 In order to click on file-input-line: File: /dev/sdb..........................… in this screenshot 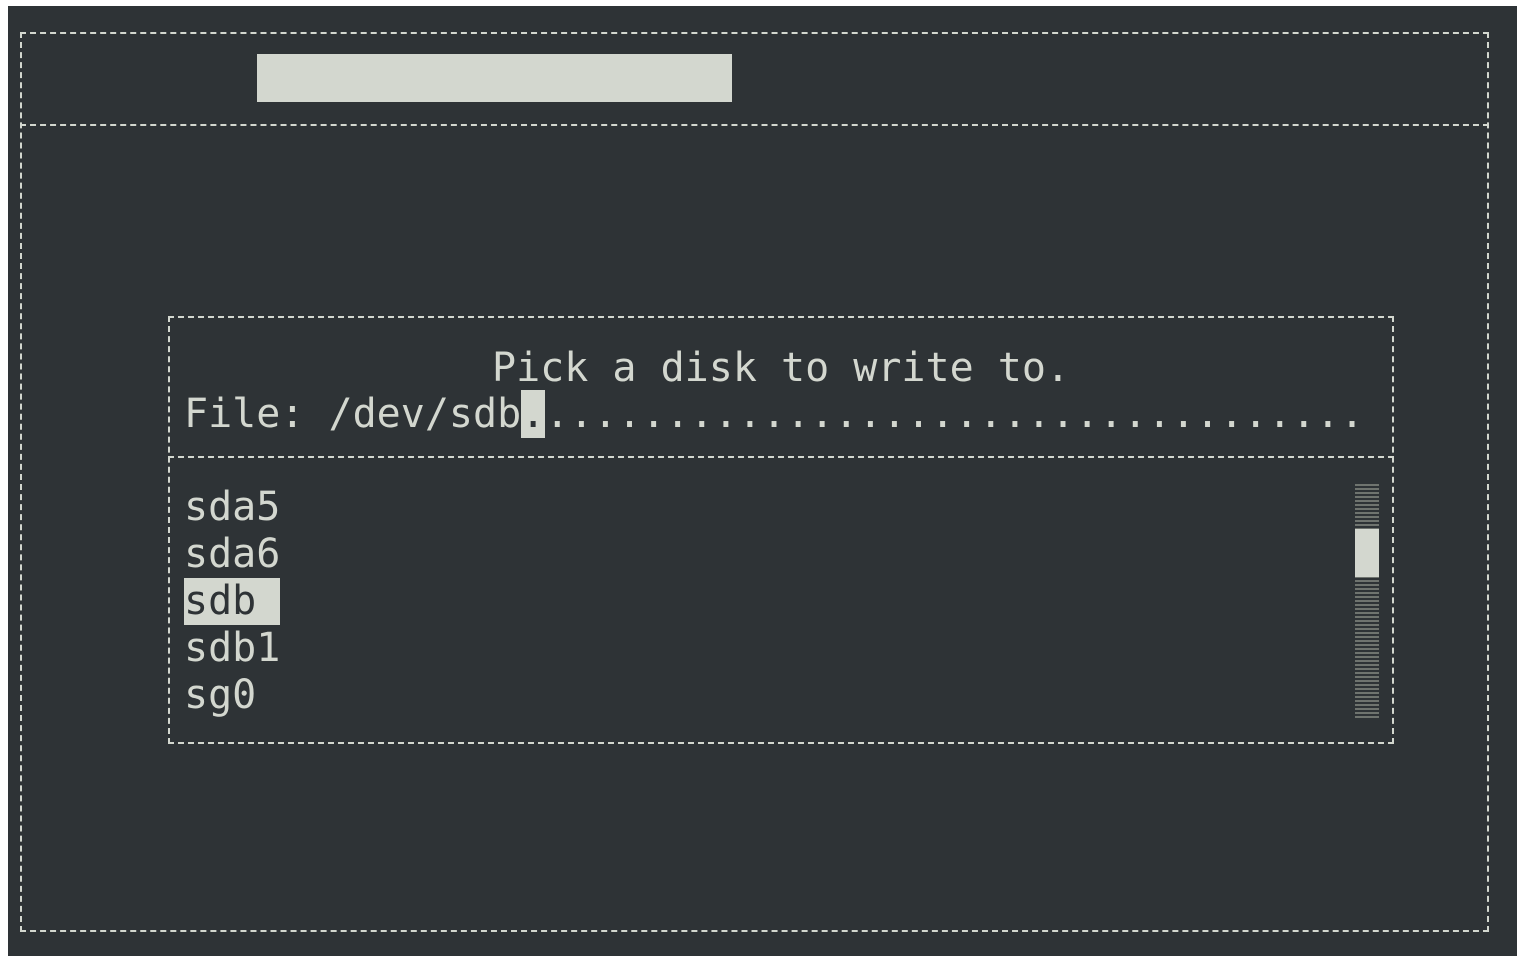, I will do `click(773, 414)`.